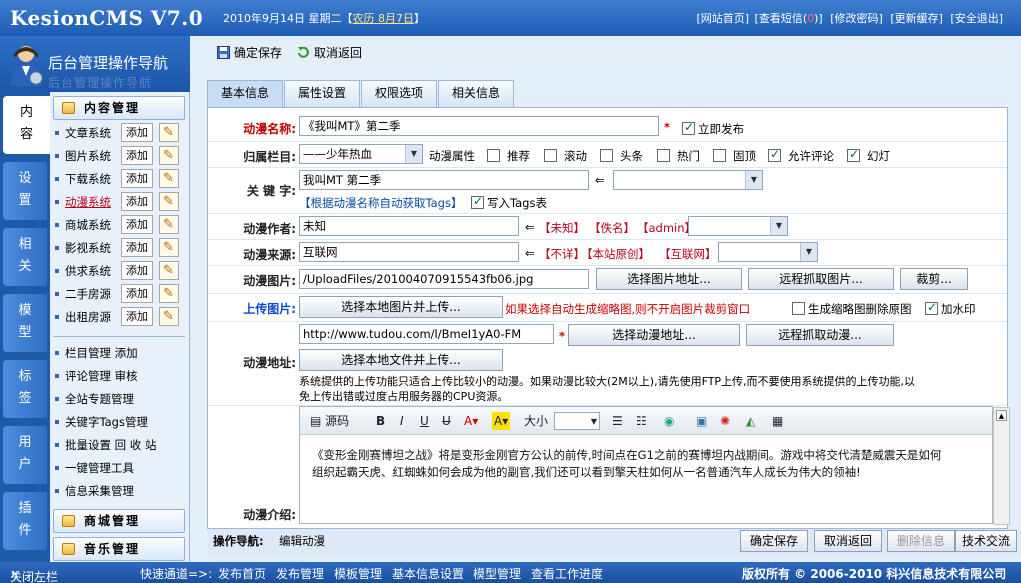 This screenshot has width=1021, height=583. Describe the element at coordinates (384, 18) in the screenshot. I see `lunar-date-link: 农历 8月7日` at that location.